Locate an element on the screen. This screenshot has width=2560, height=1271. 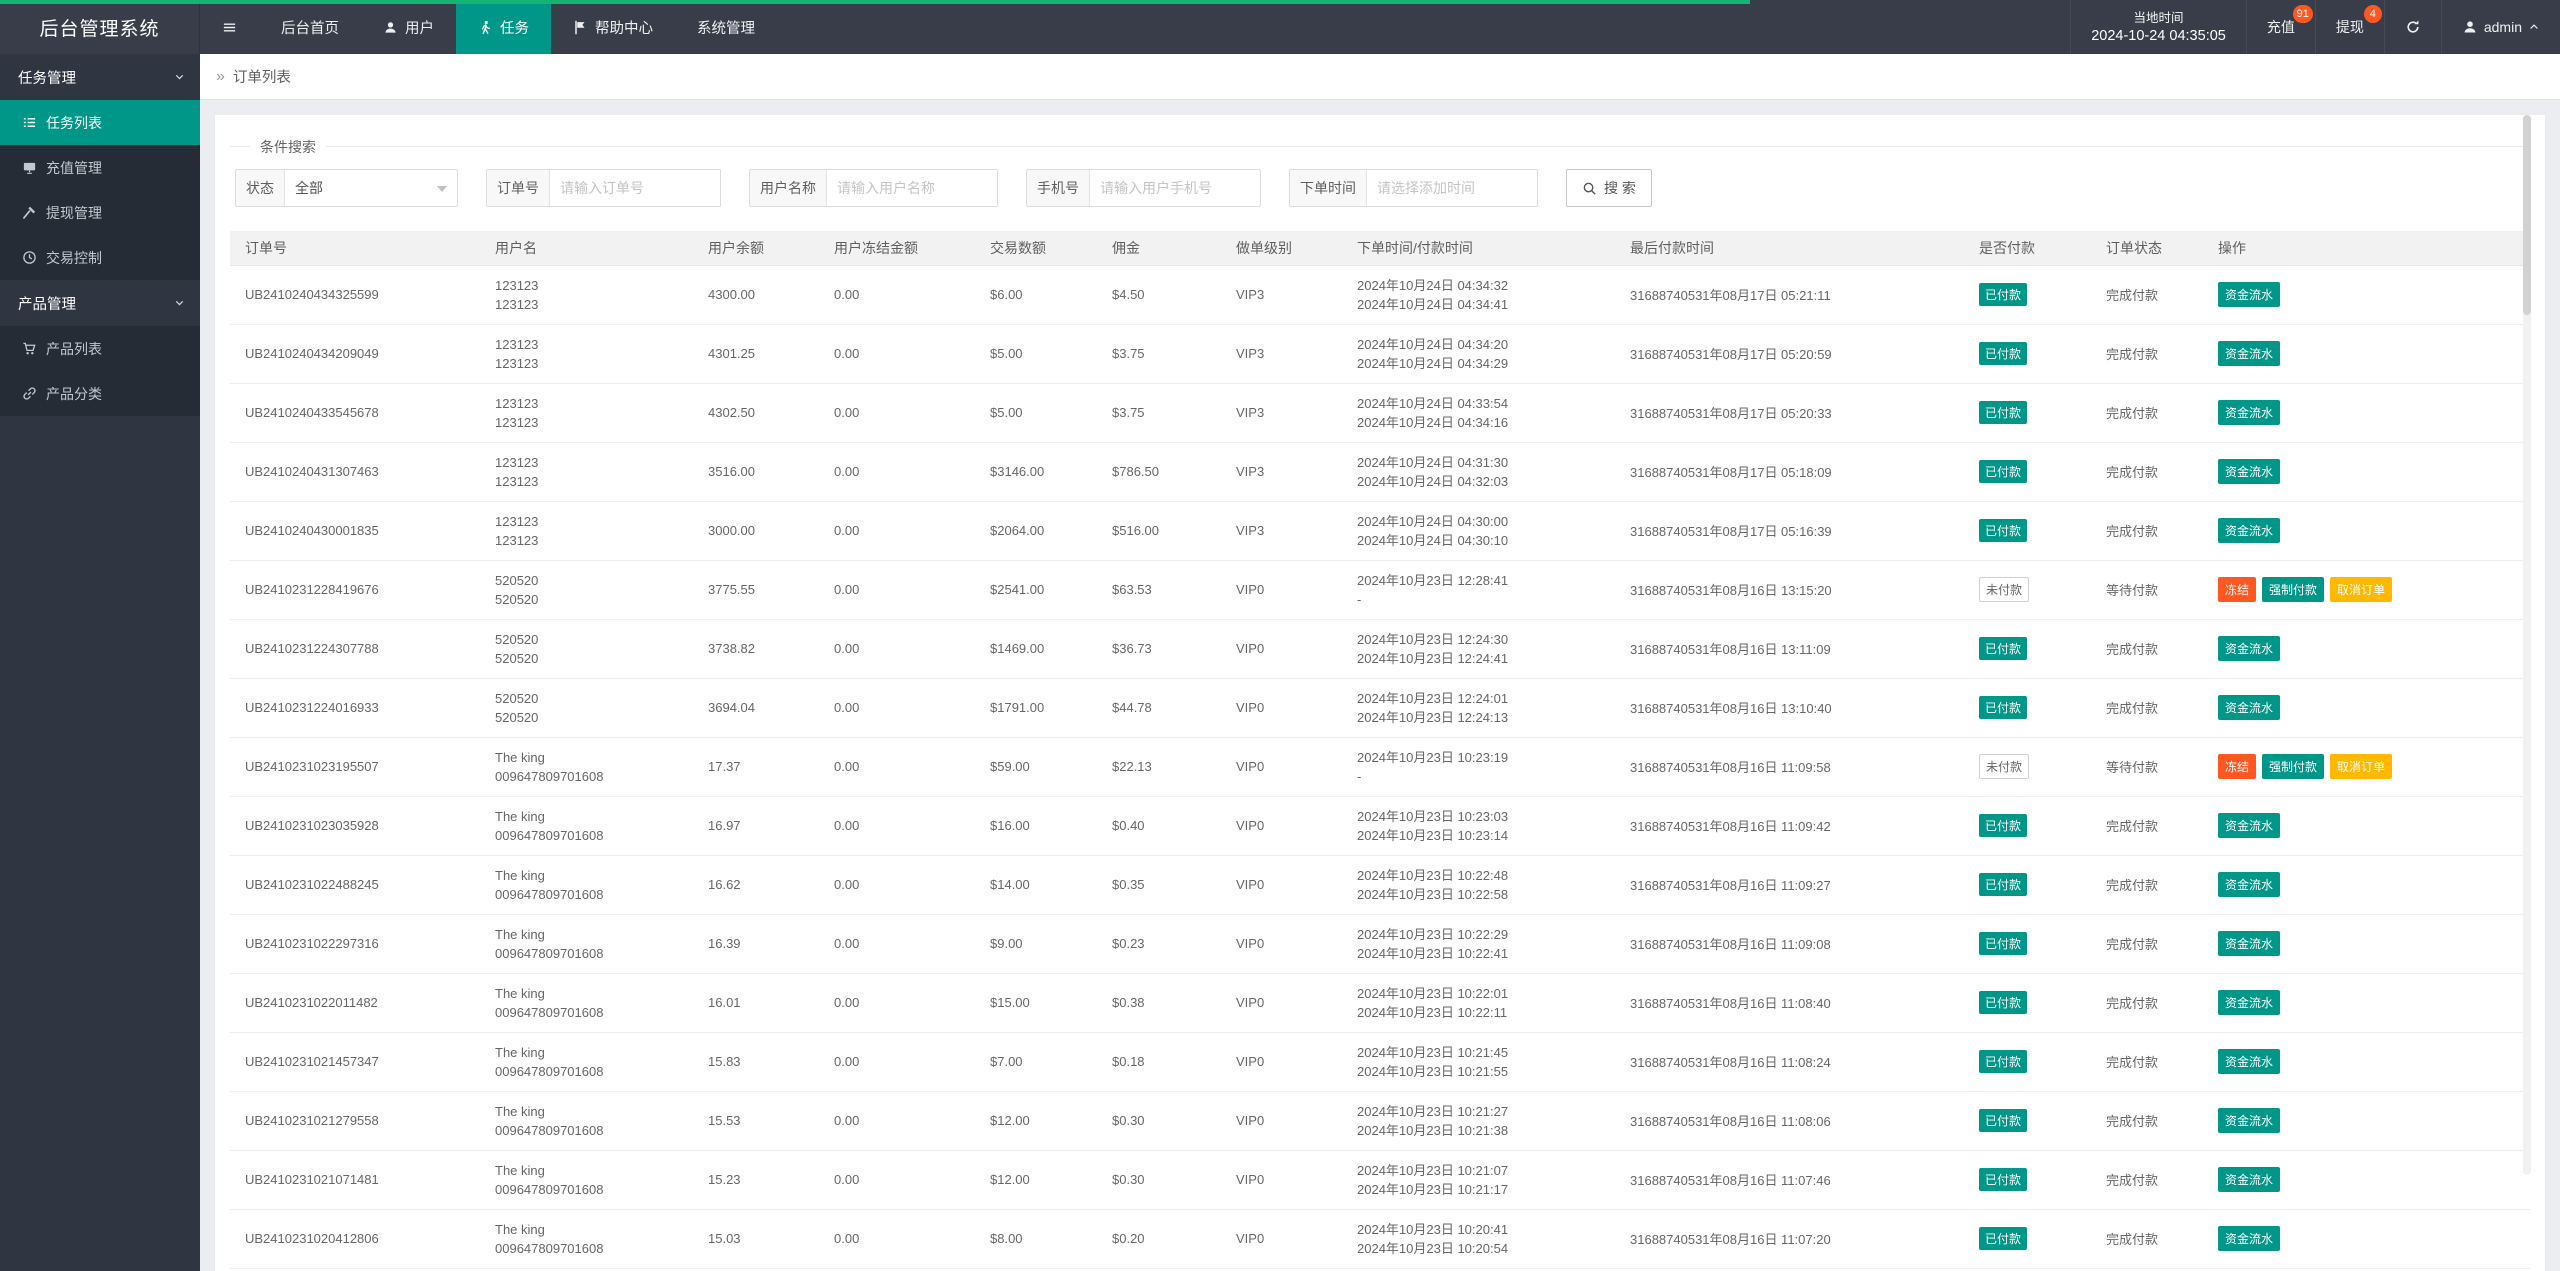
sidebar-group-0: 任务管理 is located at coordinates (100, 77).